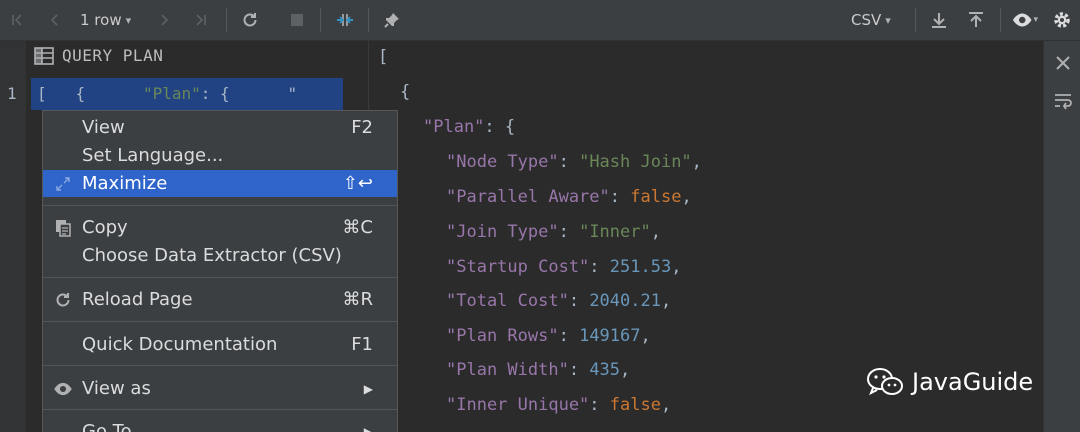 This screenshot has height=432, width=1080. I want to click on stop-icon, so click(297, 20).